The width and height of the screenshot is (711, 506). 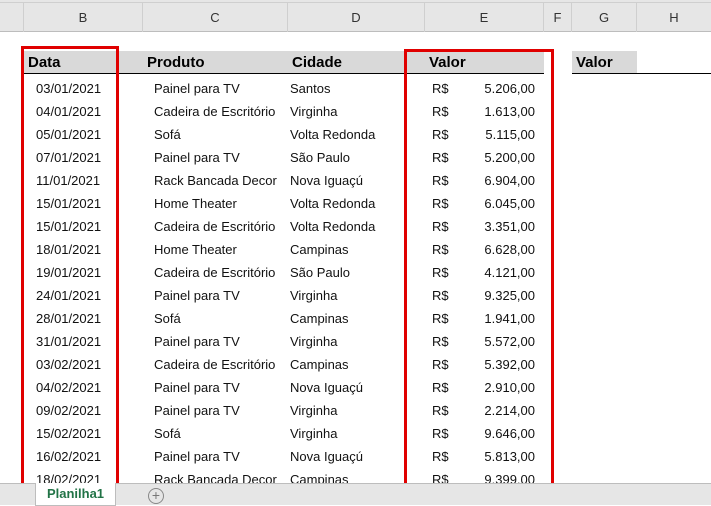 What do you see at coordinates (509, 341) in the screenshot?
I see `value-cell: 5.572,00` at bounding box center [509, 341].